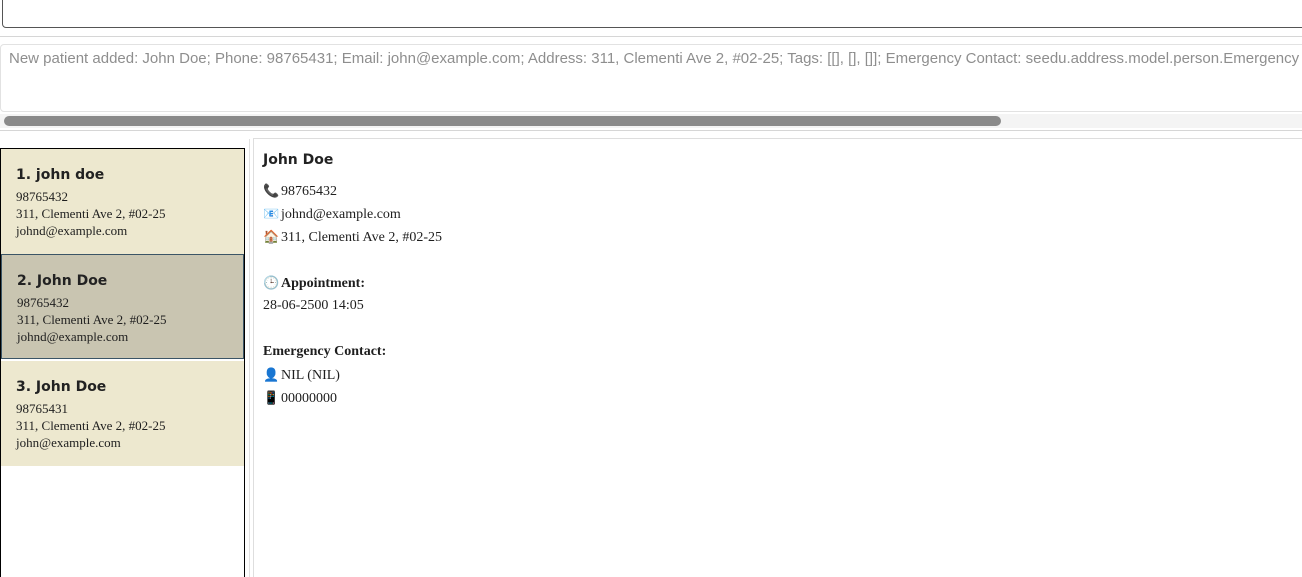 The image size is (1302, 577). I want to click on person-icon: 👤, so click(271, 374).